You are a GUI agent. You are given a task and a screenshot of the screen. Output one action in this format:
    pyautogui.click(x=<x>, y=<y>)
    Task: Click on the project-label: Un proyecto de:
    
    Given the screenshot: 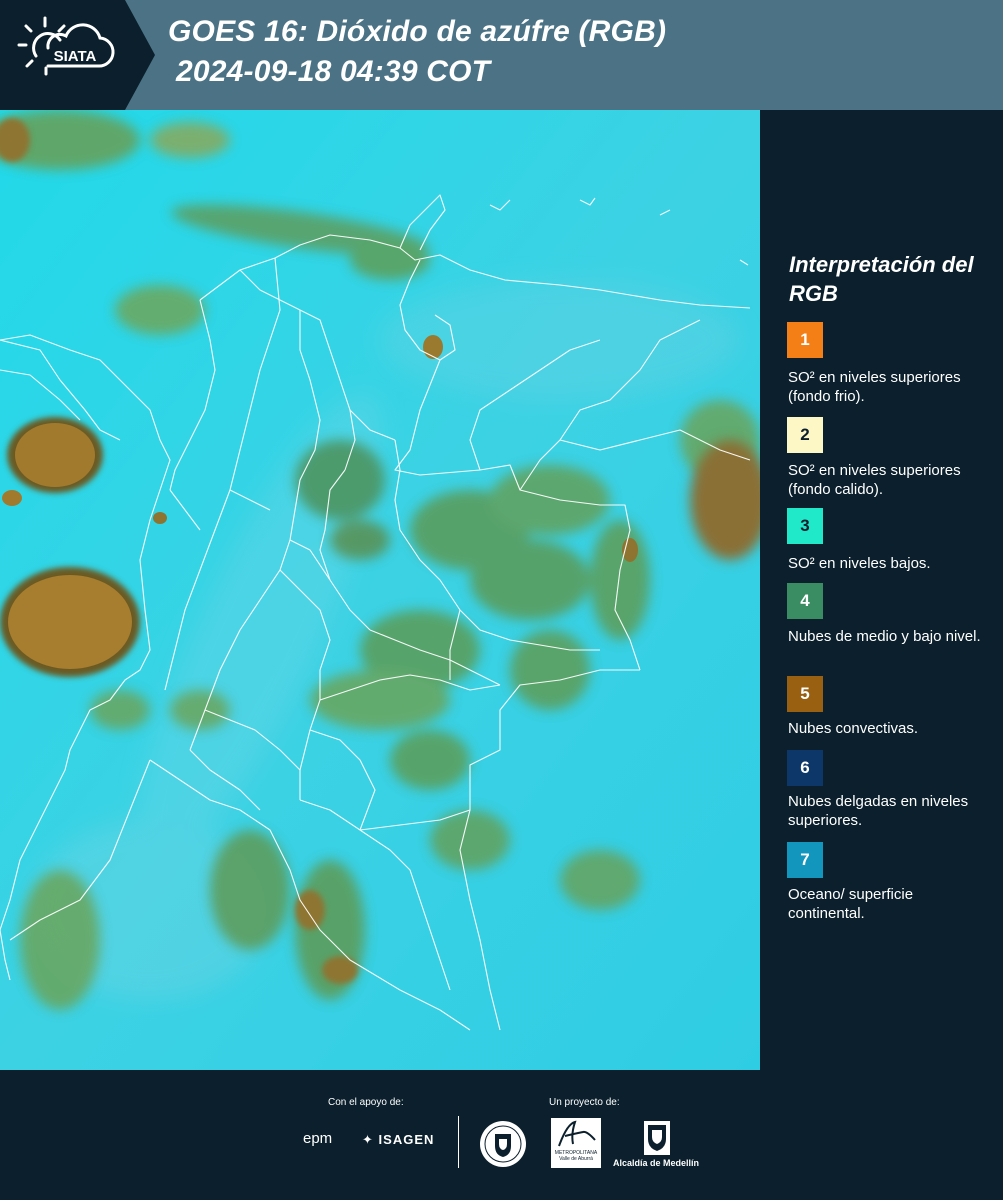 What is the action you would take?
    pyautogui.click(x=584, y=1102)
    